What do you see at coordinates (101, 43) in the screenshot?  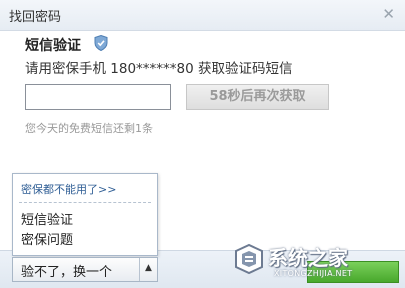 I see `shield-icon` at bounding box center [101, 43].